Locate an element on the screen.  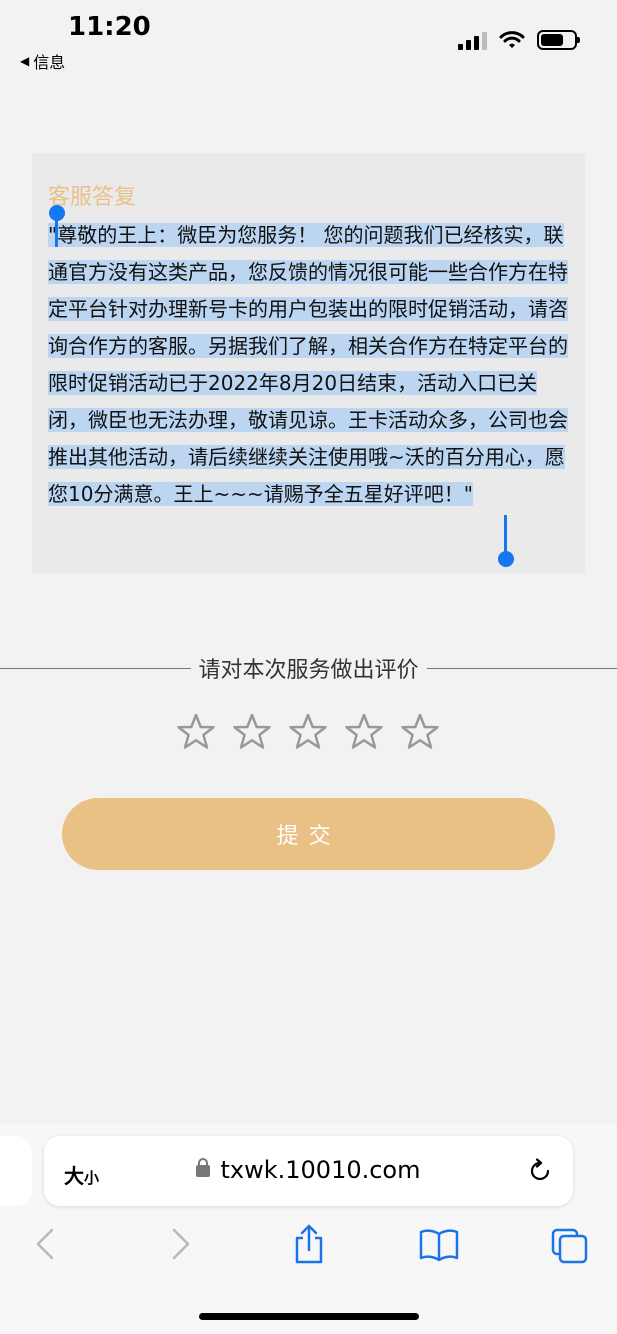
back-triangle-icon: ◀ is located at coordinates (25, 61).